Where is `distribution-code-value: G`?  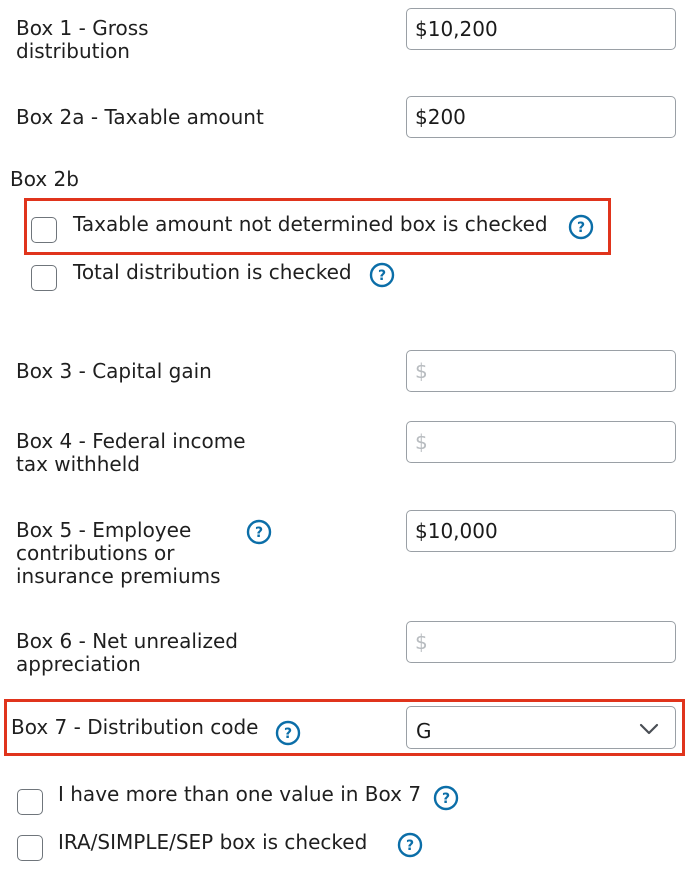
distribution-code-value: G is located at coordinates (424, 731).